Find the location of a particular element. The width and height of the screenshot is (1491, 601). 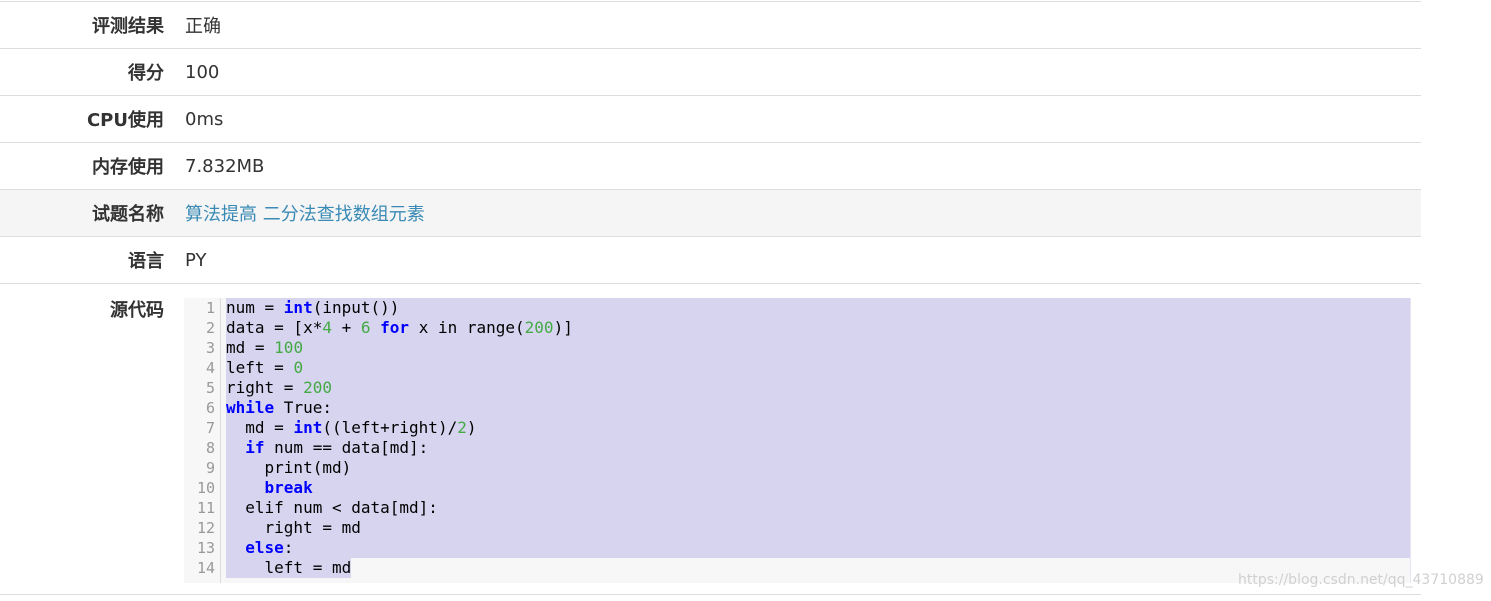

line-number: 11 is located at coordinates (205, 508).